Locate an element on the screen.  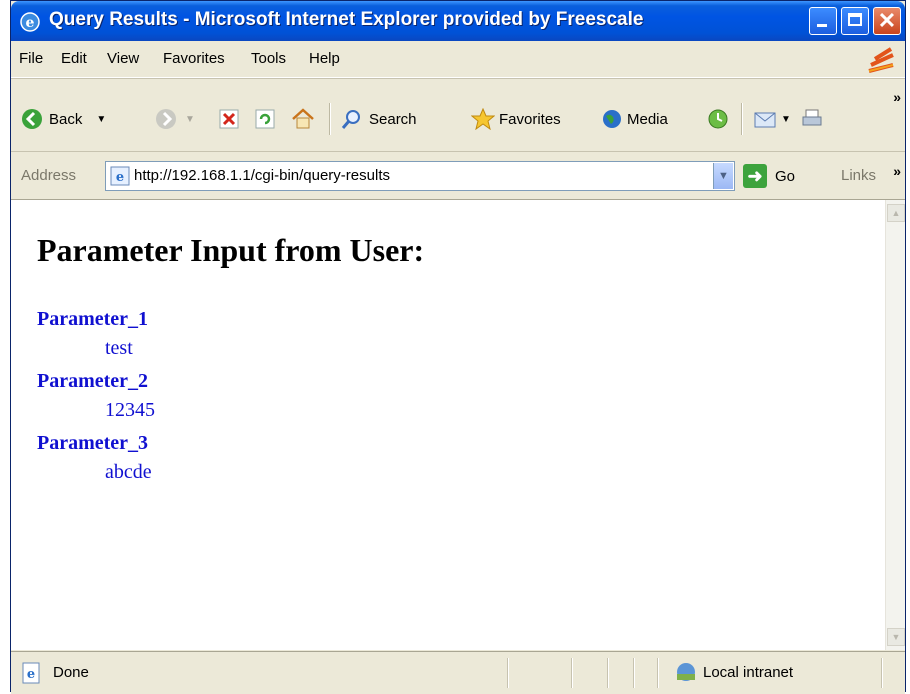
menu-file: File is located at coordinates (31, 58).